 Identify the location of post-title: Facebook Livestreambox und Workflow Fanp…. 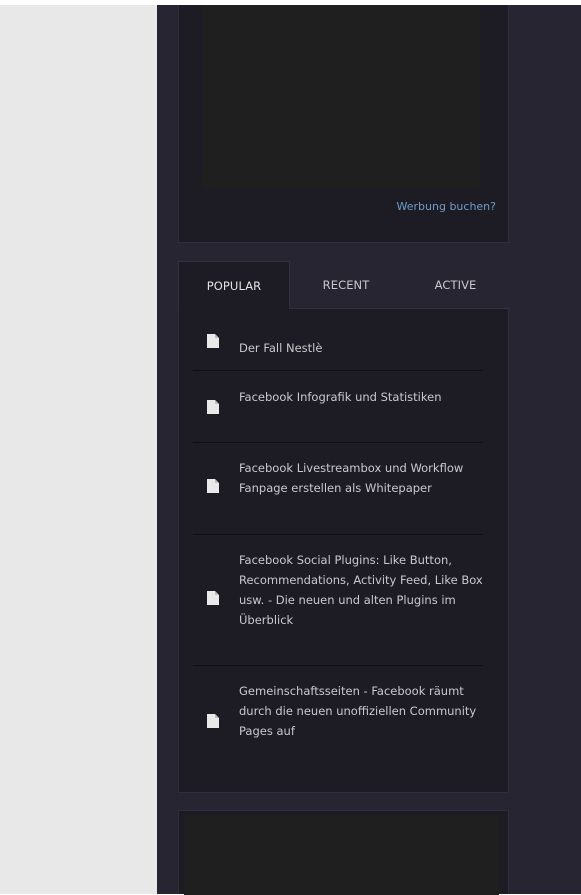
(362, 478).